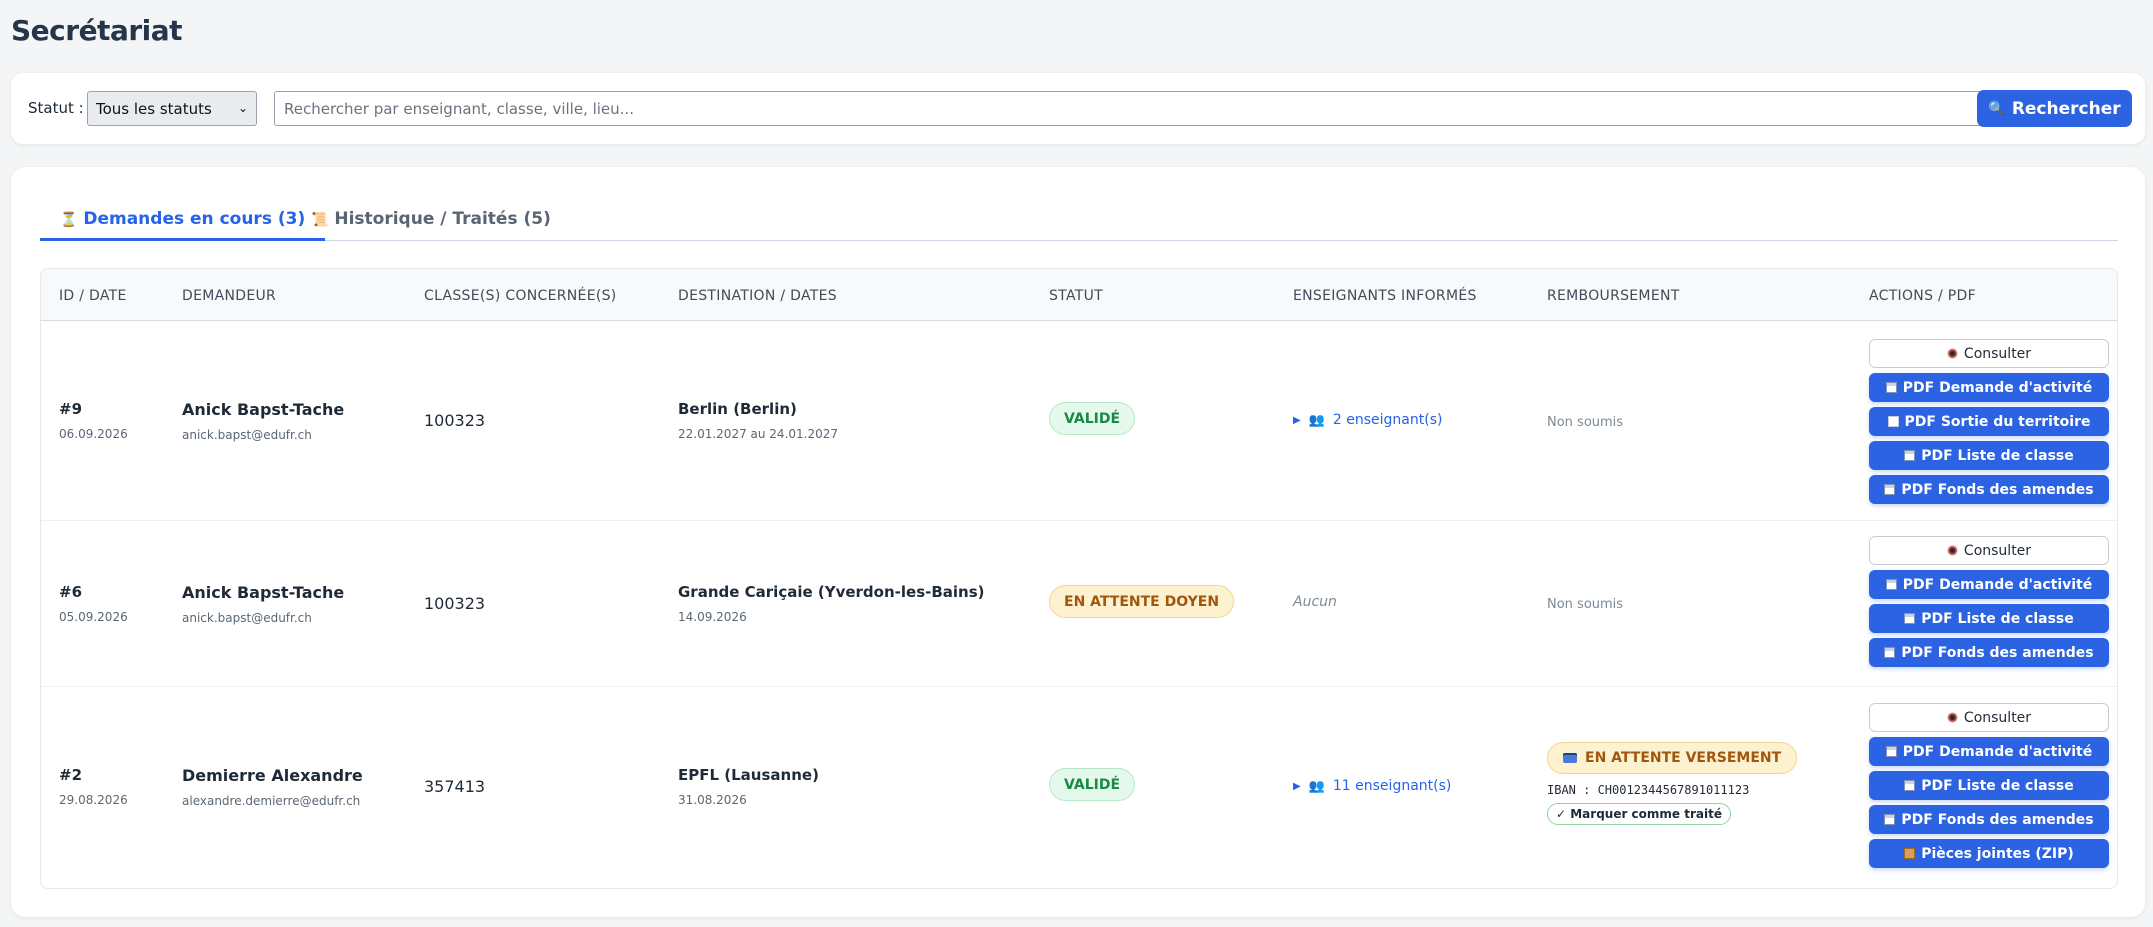 The image size is (2153, 927). What do you see at coordinates (1315, 602) in the screenshot?
I see `teachers-none: Aucun` at bounding box center [1315, 602].